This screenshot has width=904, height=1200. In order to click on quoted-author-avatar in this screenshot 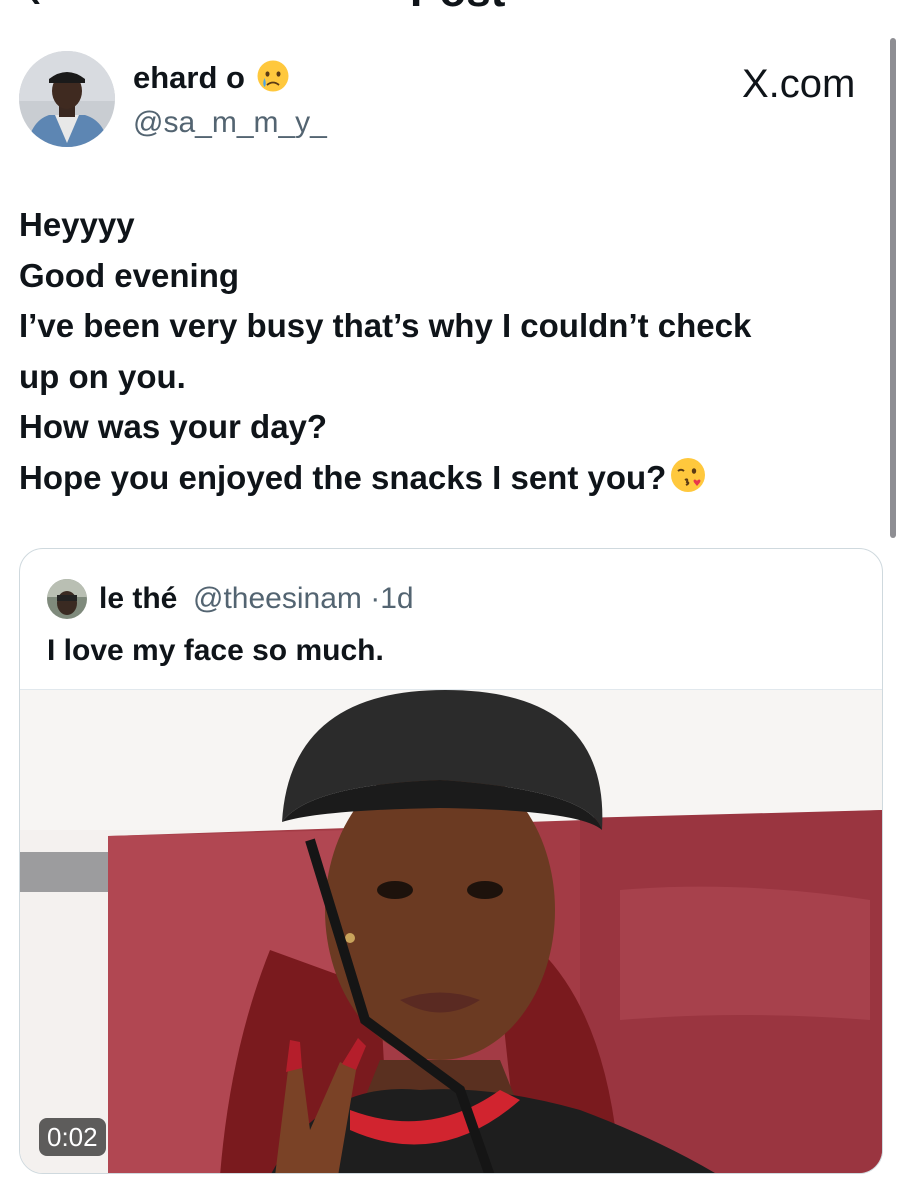, I will do `click(67, 599)`.